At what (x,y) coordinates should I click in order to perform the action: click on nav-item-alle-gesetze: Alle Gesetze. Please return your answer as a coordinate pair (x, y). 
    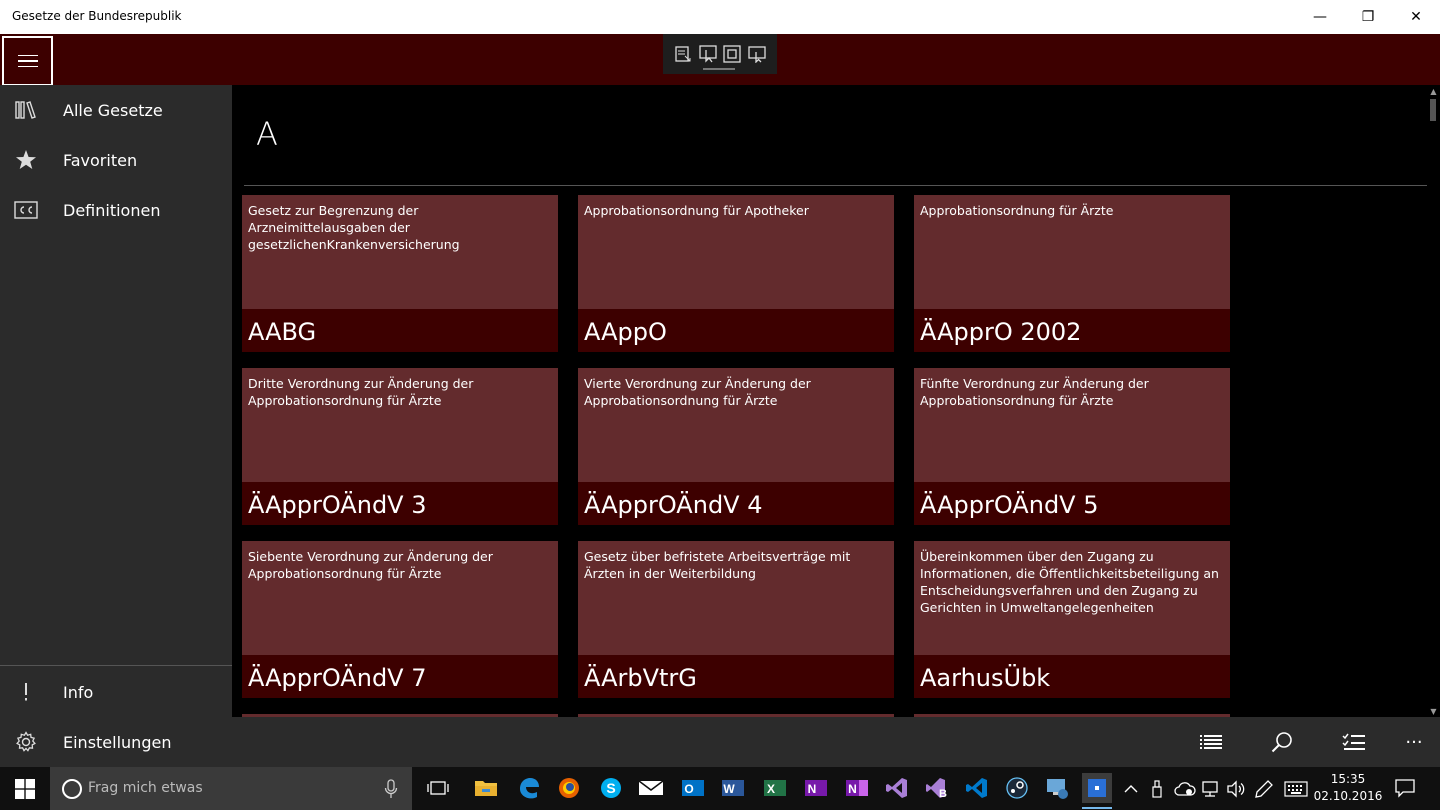
    Looking at the image, I should click on (116, 110).